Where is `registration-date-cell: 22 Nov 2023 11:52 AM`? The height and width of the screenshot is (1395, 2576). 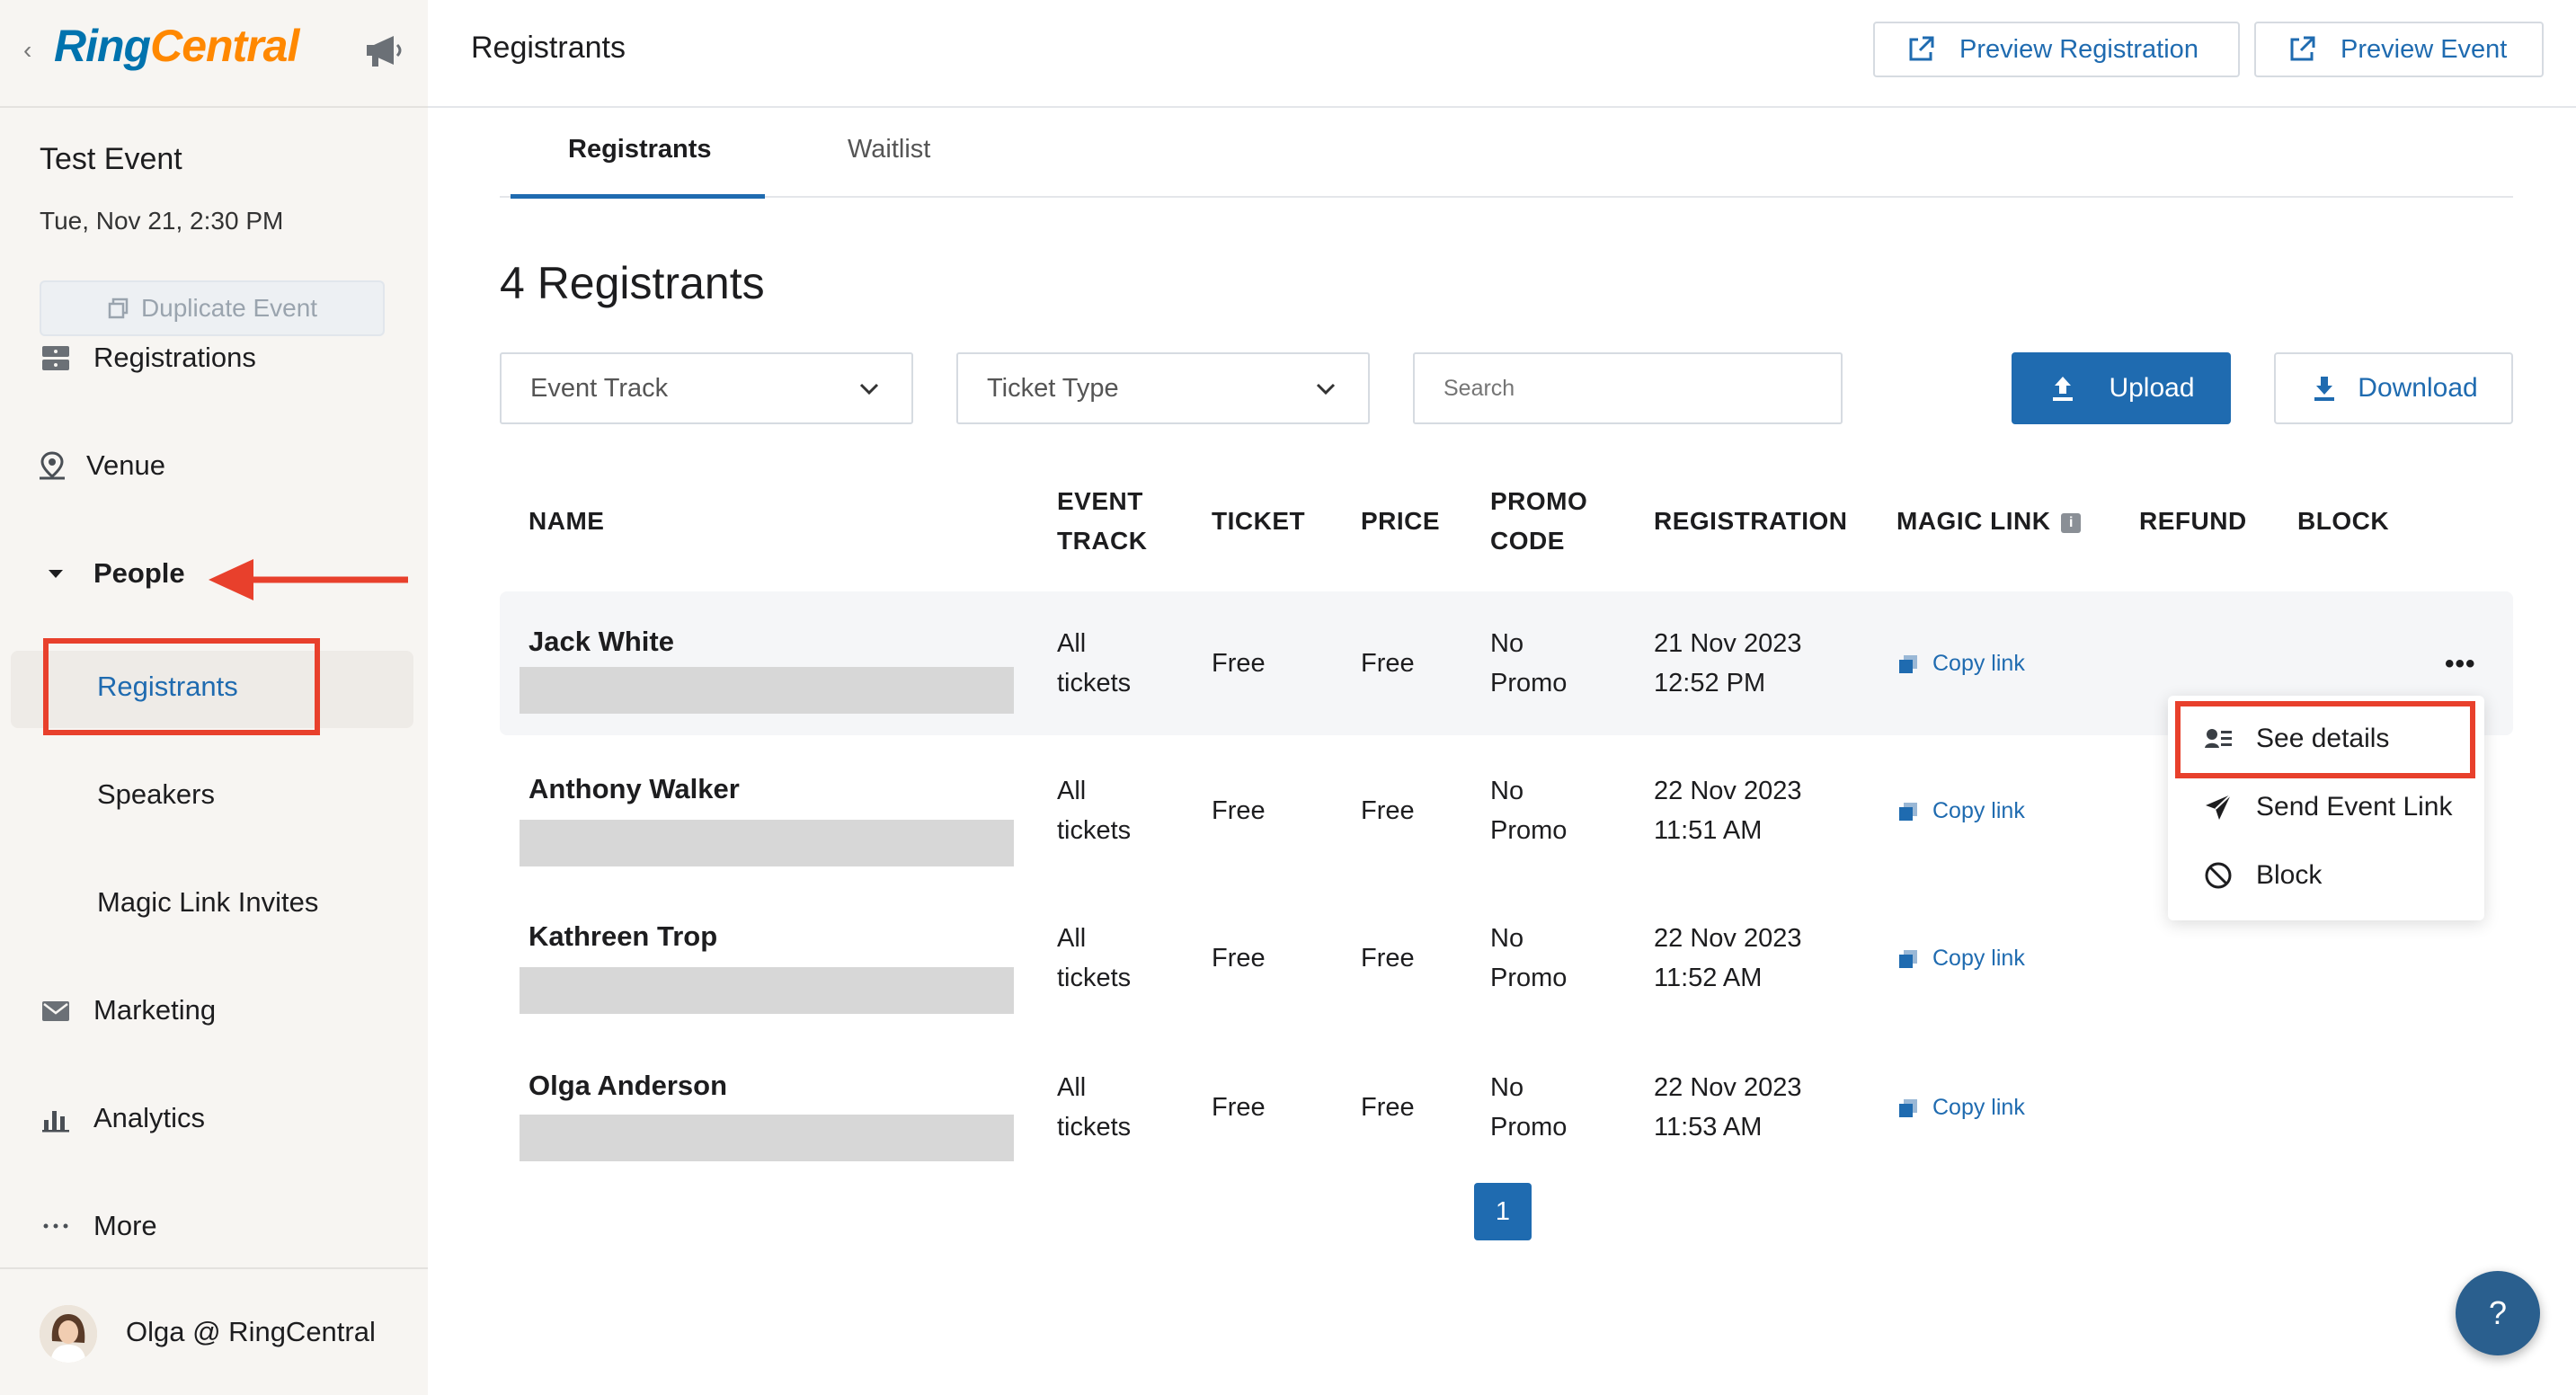
registration-date-cell: 22 Nov 2023 11:52 AM is located at coordinates (1727, 958).